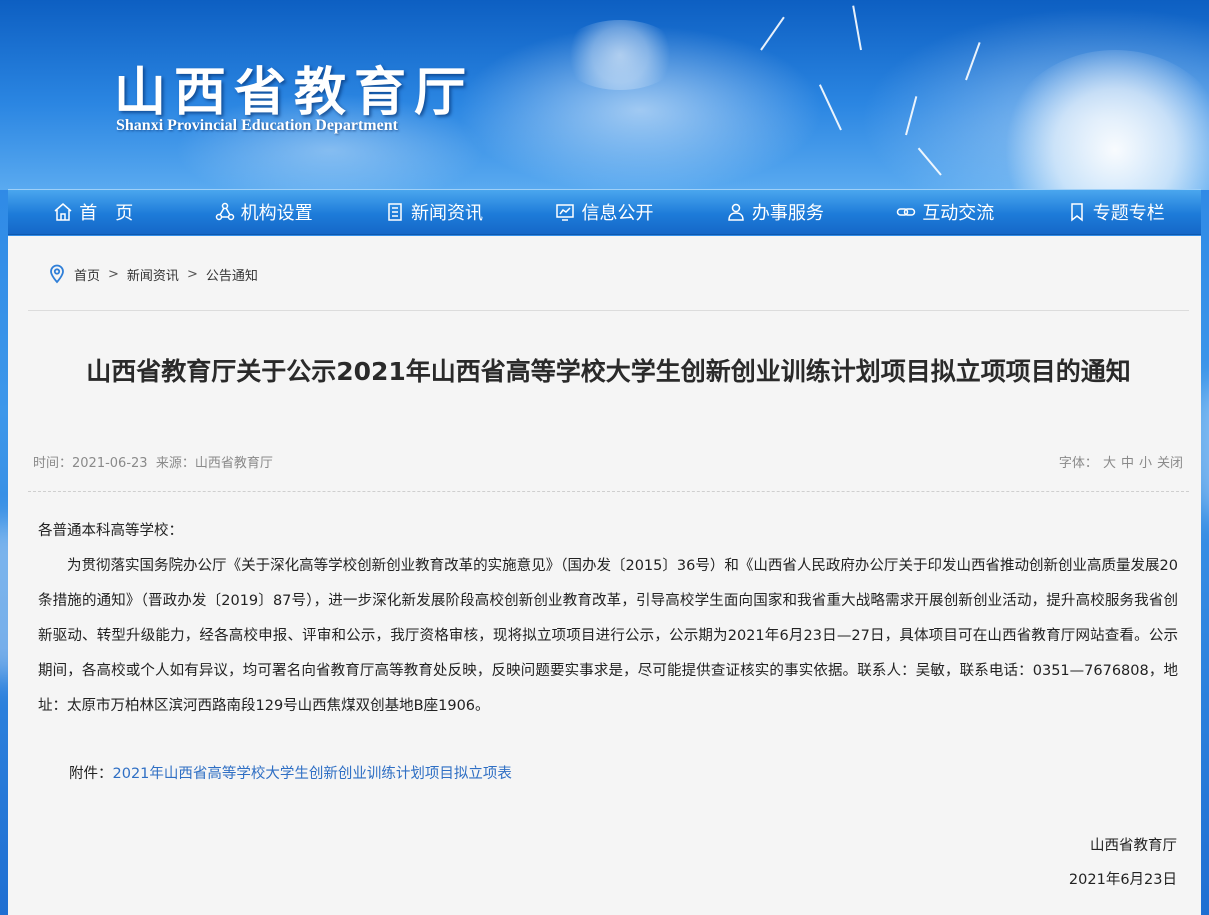  I want to click on link-icon, so click(906, 212).